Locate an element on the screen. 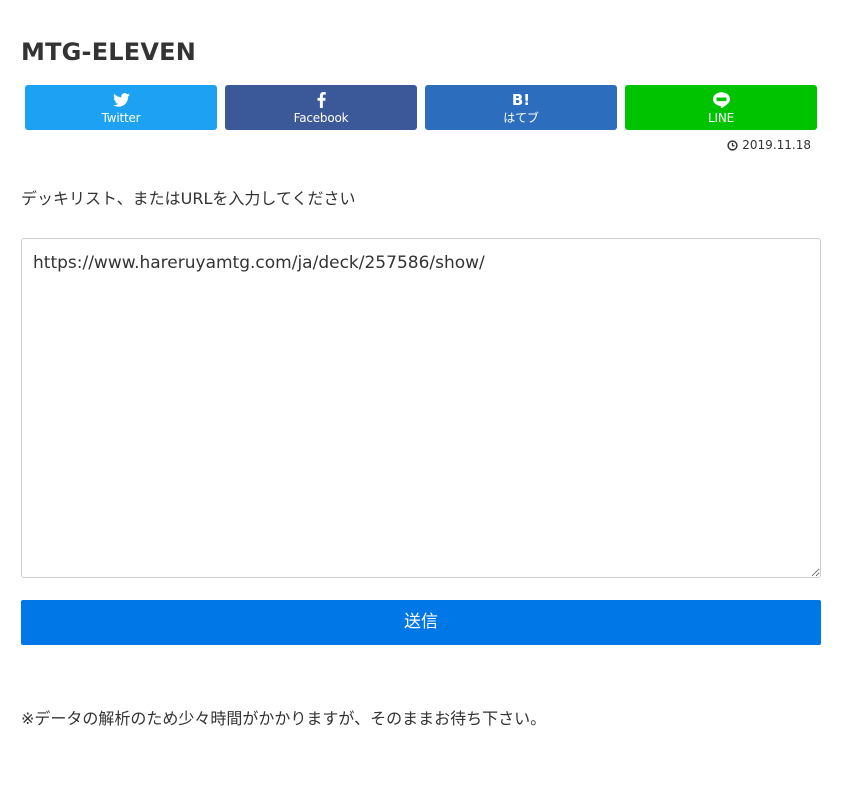 The width and height of the screenshot is (842, 797). twitter-share-button: Twitter is located at coordinates (121, 107).